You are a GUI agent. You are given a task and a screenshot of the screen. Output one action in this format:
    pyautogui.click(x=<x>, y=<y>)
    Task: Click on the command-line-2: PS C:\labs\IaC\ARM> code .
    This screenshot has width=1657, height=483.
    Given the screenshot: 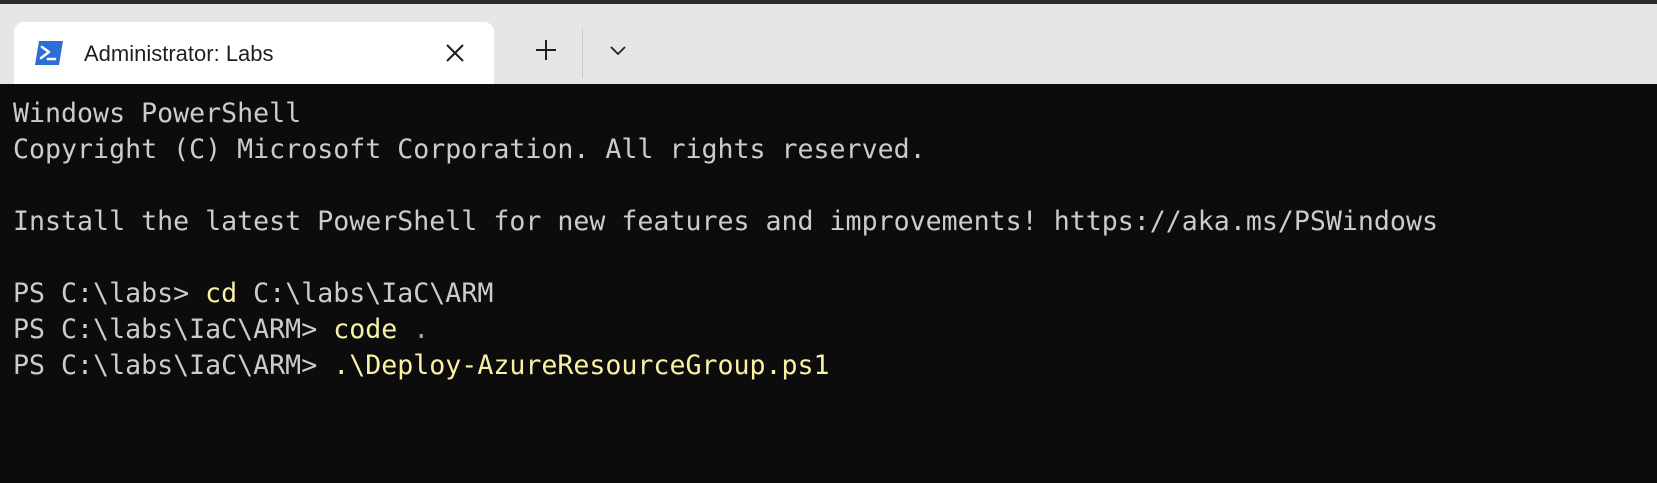 What is the action you would take?
    pyautogui.click(x=221, y=330)
    